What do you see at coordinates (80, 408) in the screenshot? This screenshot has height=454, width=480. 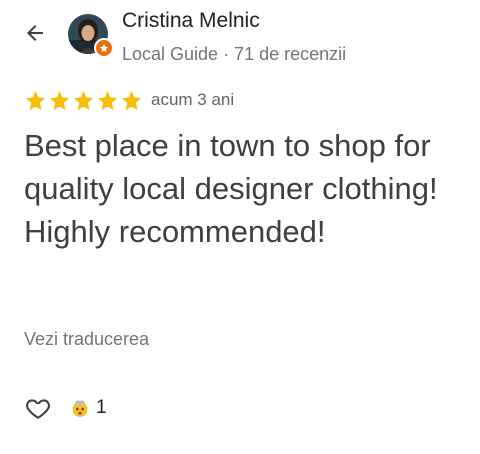 I see `mind-blown-emoji-icon` at bounding box center [80, 408].